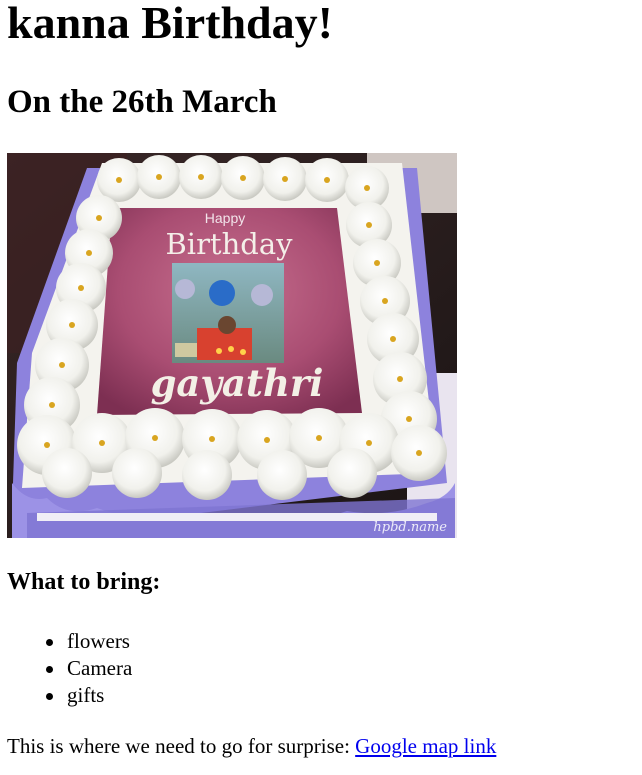 The image size is (642, 775). I want to click on bring-heading: What to bring:, so click(84, 582).